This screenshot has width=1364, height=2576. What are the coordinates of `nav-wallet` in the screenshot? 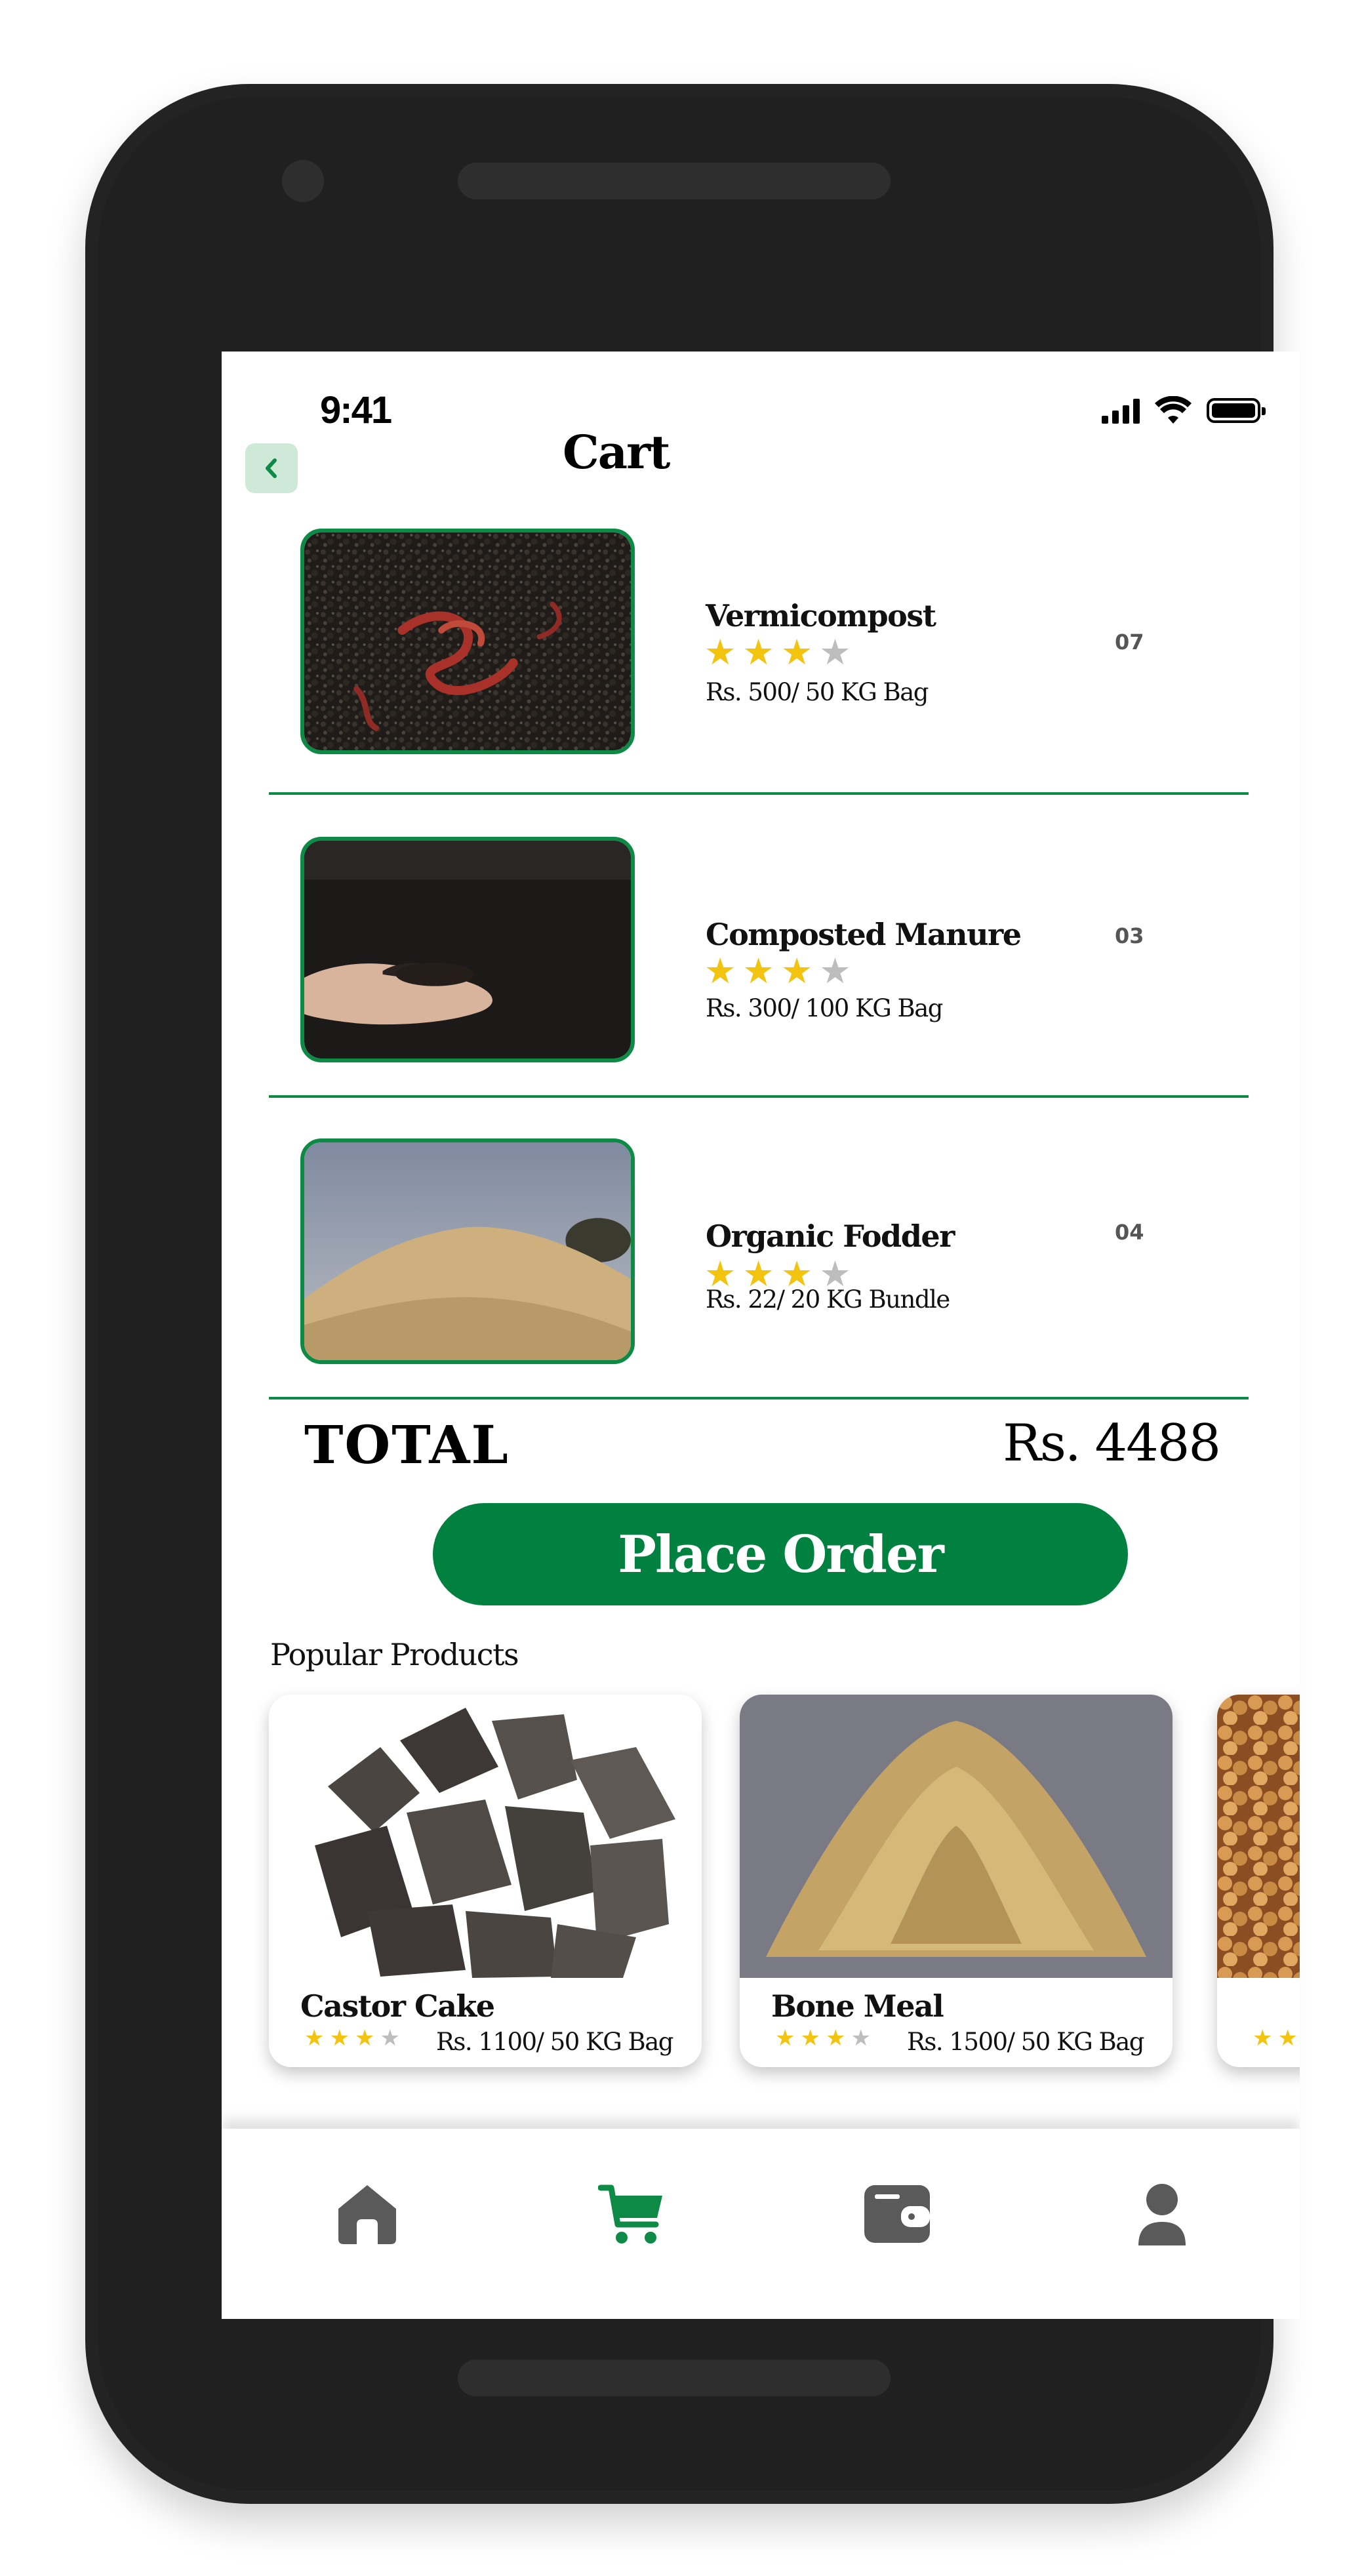 It's located at (897, 2214).